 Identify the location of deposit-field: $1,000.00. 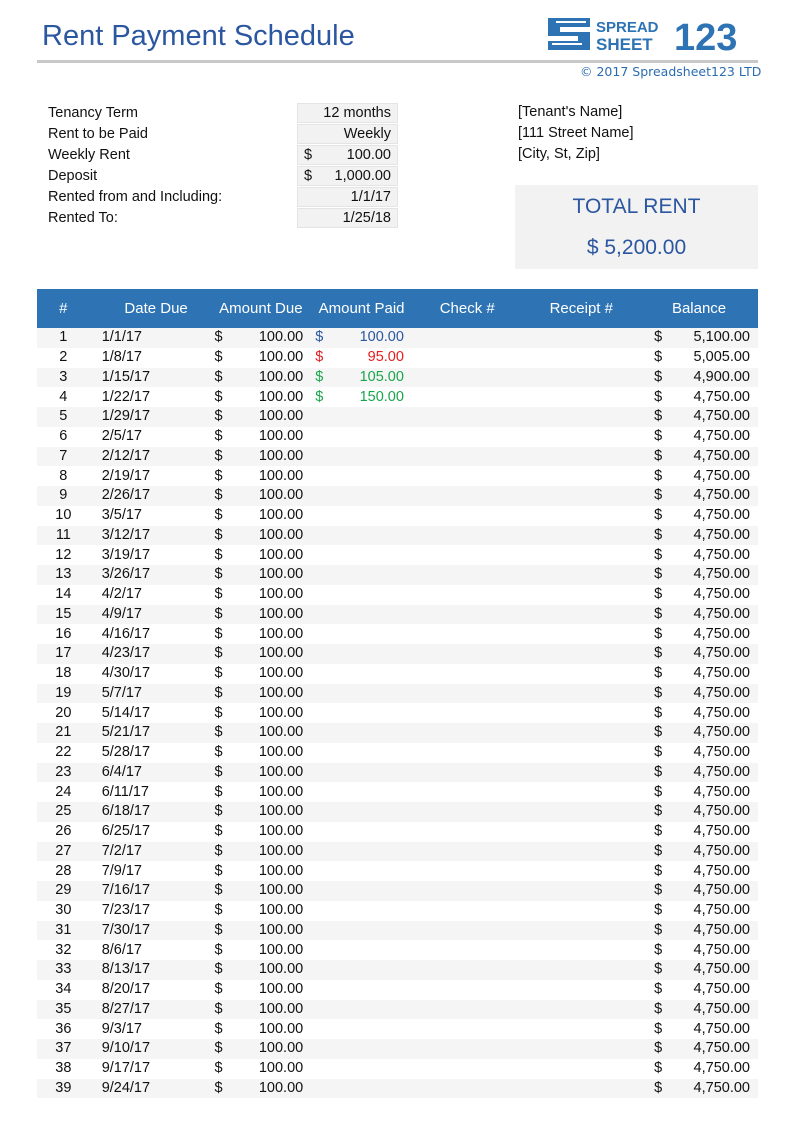
(347, 176).